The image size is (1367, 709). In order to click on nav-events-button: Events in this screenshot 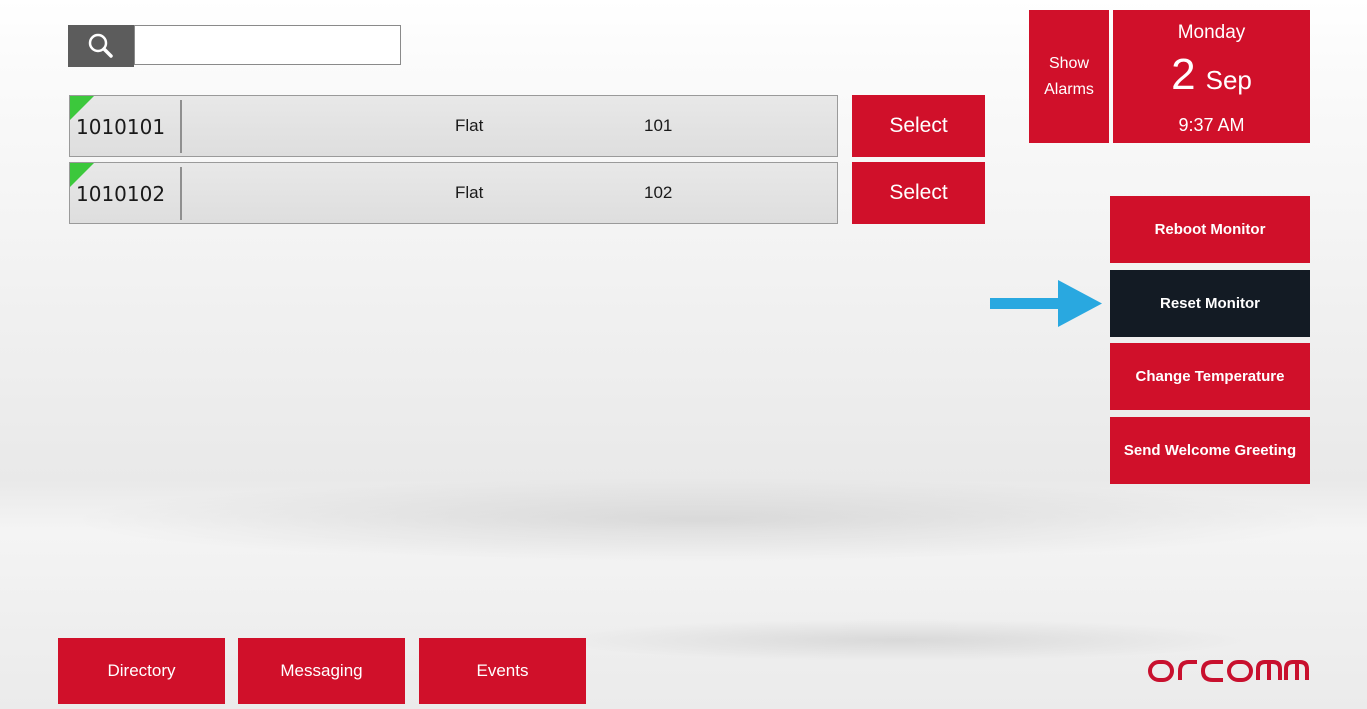, I will do `click(502, 671)`.